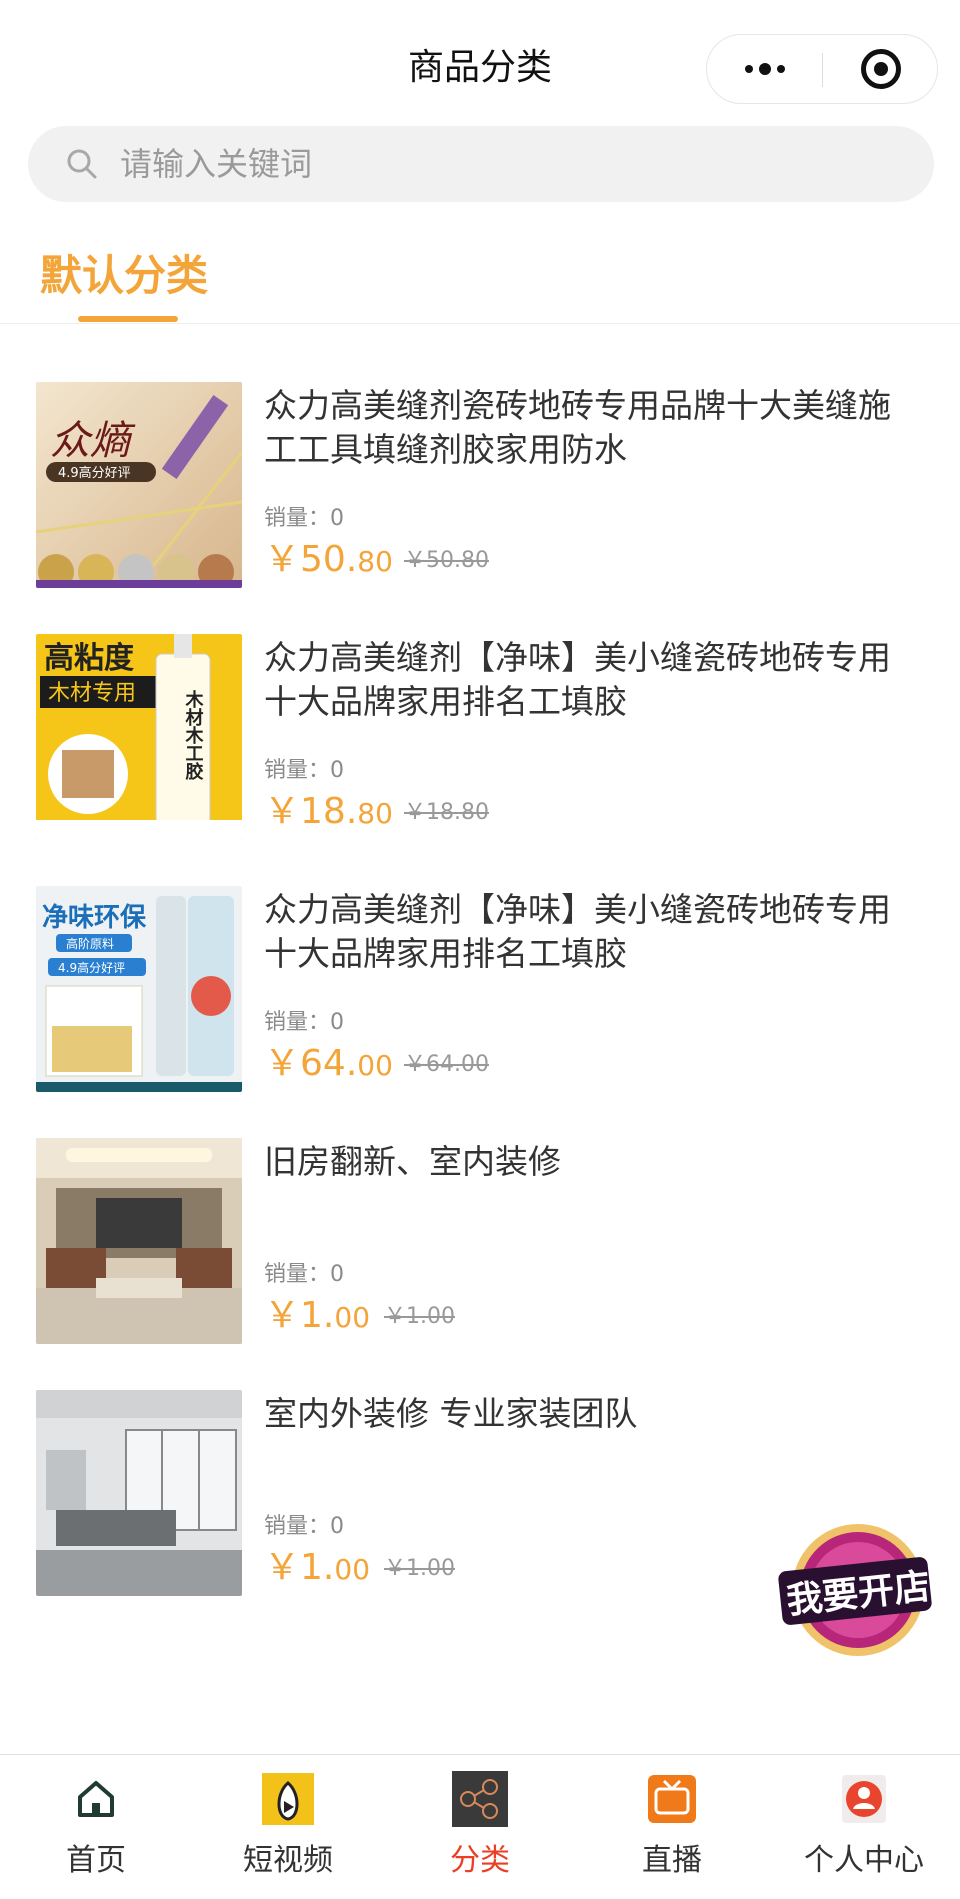 This screenshot has height=1899, width=960. Describe the element at coordinates (82, 164) in the screenshot. I see `search-icon` at that location.